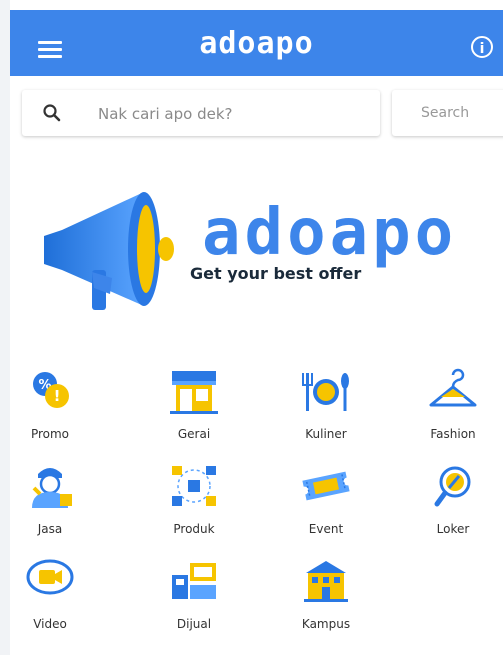 This screenshot has height=655, width=503. I want to click on search-box, so click(201, 114).